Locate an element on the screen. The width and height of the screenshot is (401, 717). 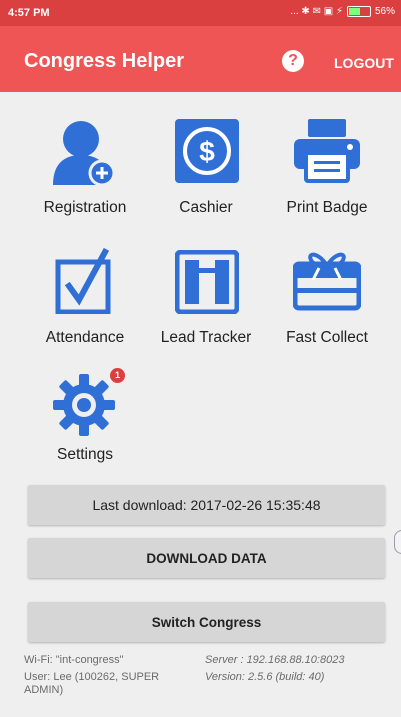
help-icon: ? is located at coordinates (293, 61).